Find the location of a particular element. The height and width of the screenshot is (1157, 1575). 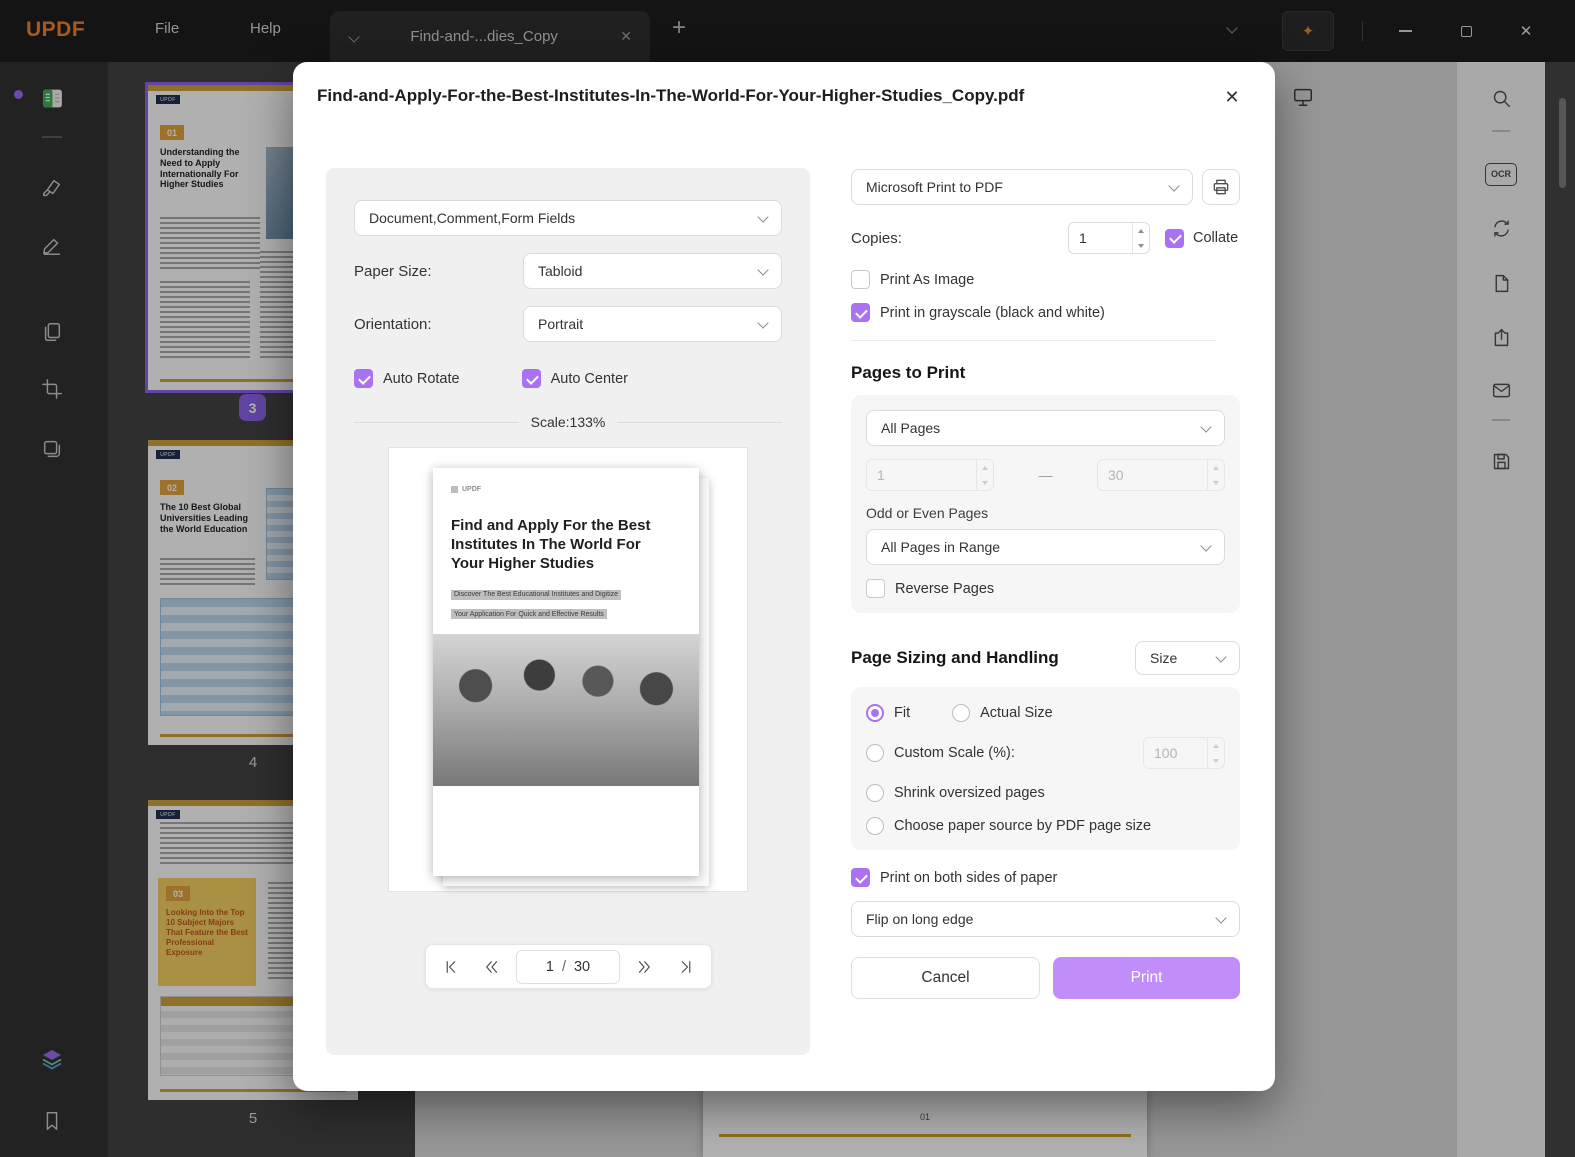

dialog-close-button: ✕ is located at coordinates (1232, 97).